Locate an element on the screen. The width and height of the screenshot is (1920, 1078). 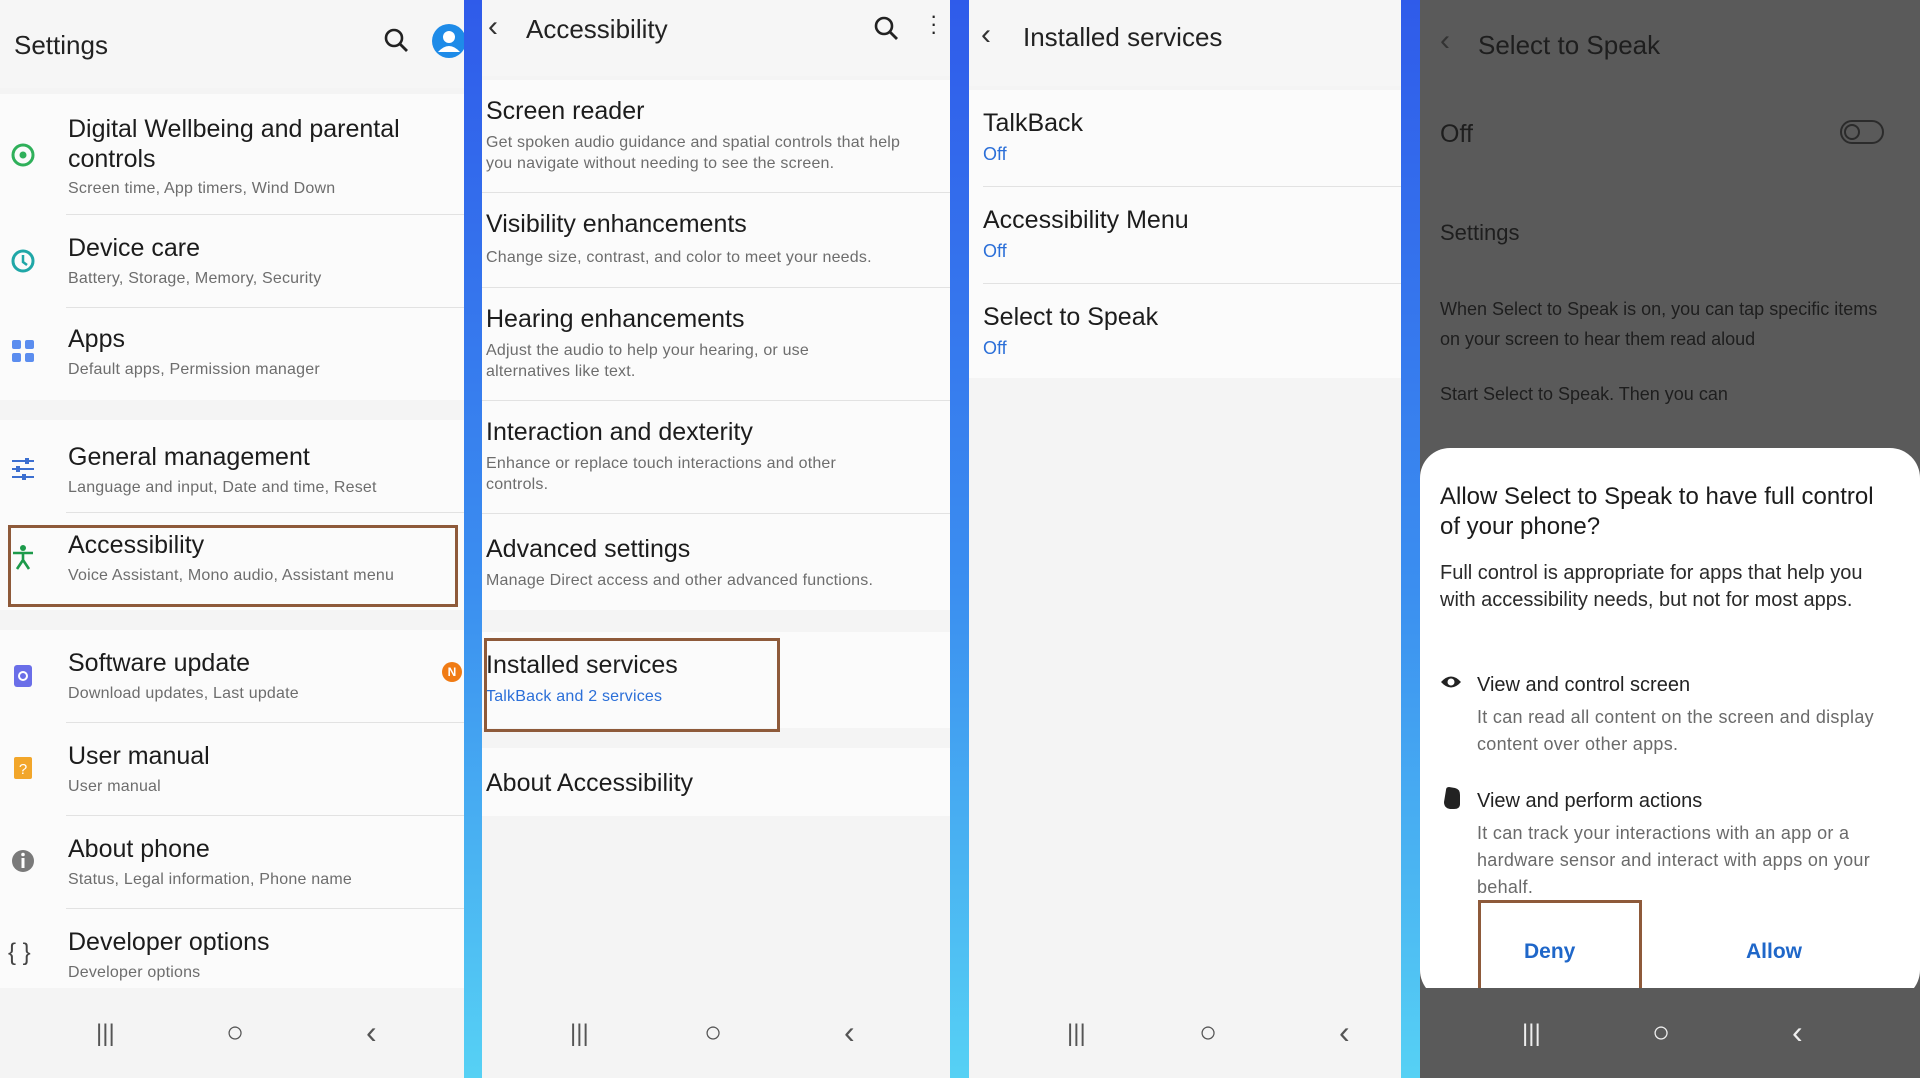
item-subtitle: Battery, Storage, Memory, Security is located at coordinates (195, 278).